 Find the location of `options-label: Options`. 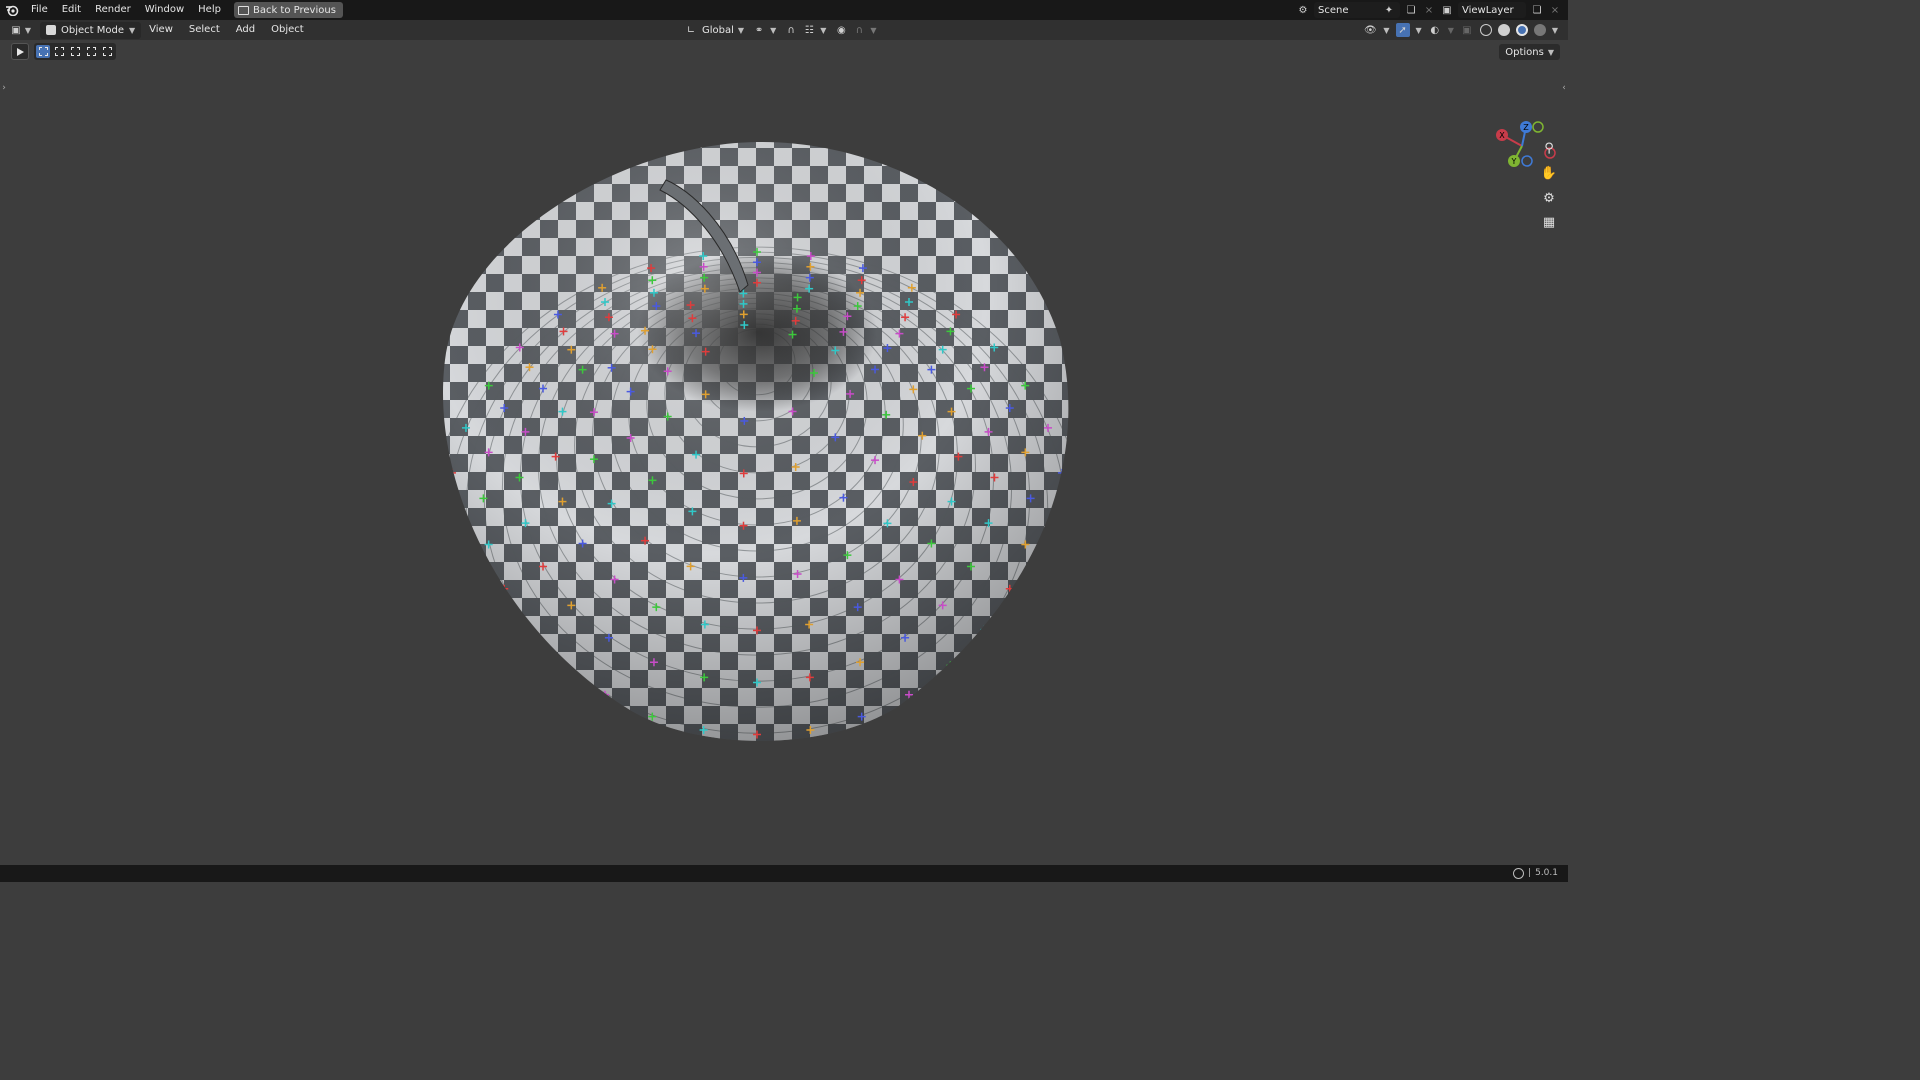

options-label: Options is located at coordinates (1524, 52).